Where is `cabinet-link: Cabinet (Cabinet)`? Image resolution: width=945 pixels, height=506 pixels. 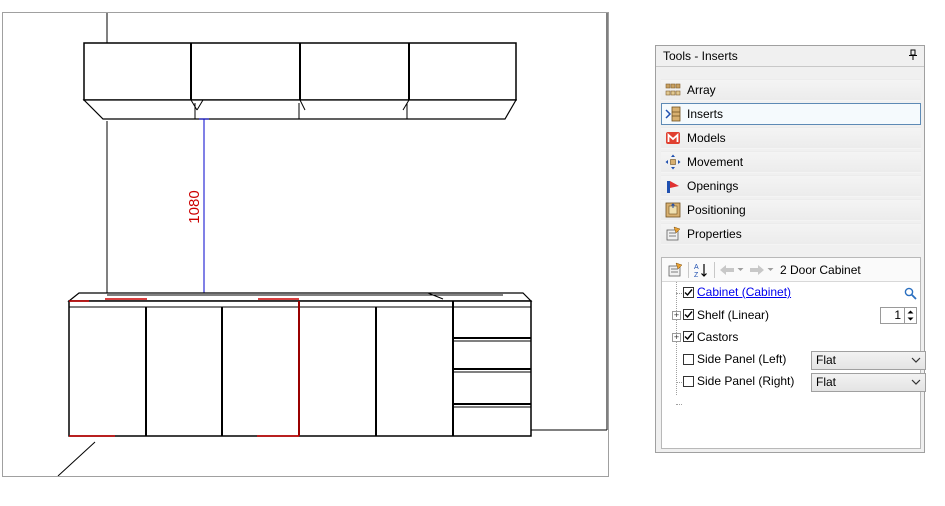 cabinet-link: Cabinet (Cabinet) is located at coordinates (744, 292).